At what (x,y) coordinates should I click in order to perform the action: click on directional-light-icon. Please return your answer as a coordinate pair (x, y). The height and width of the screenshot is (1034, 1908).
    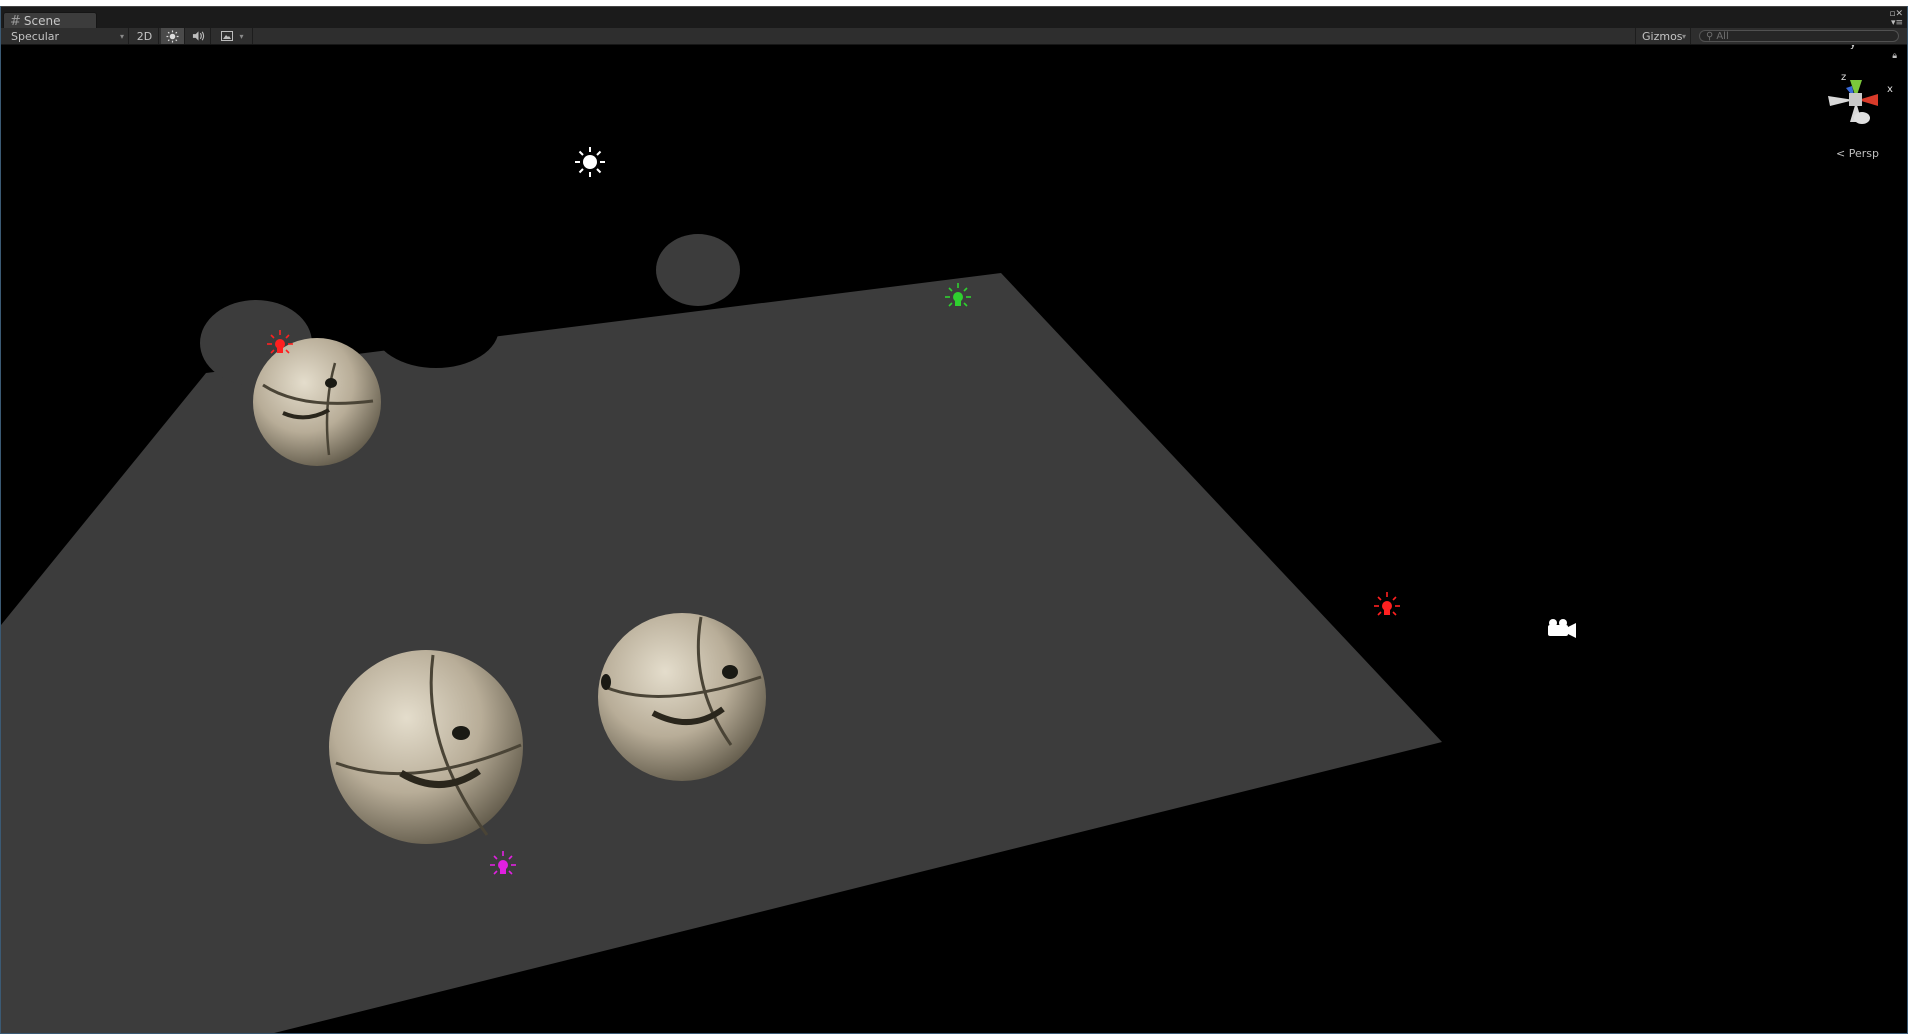
    Looking at the image, I should click on (590, 162).